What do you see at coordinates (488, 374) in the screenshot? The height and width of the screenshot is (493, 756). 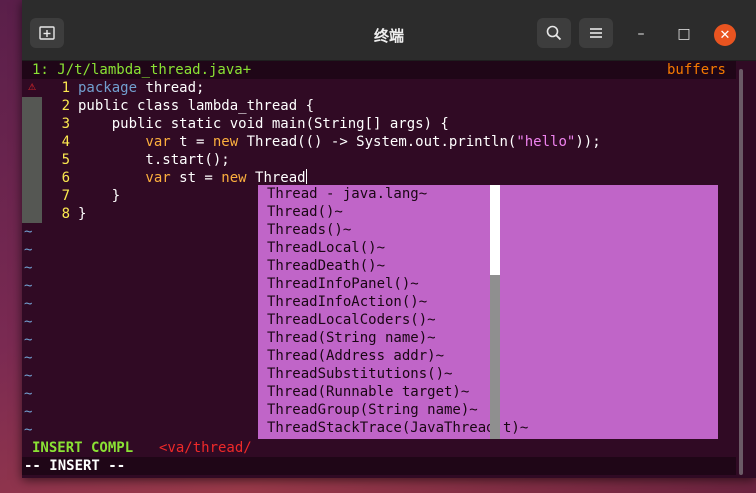 I see `completion-item: ThreadSubstitutions()~` at bounding box center [488, 374].